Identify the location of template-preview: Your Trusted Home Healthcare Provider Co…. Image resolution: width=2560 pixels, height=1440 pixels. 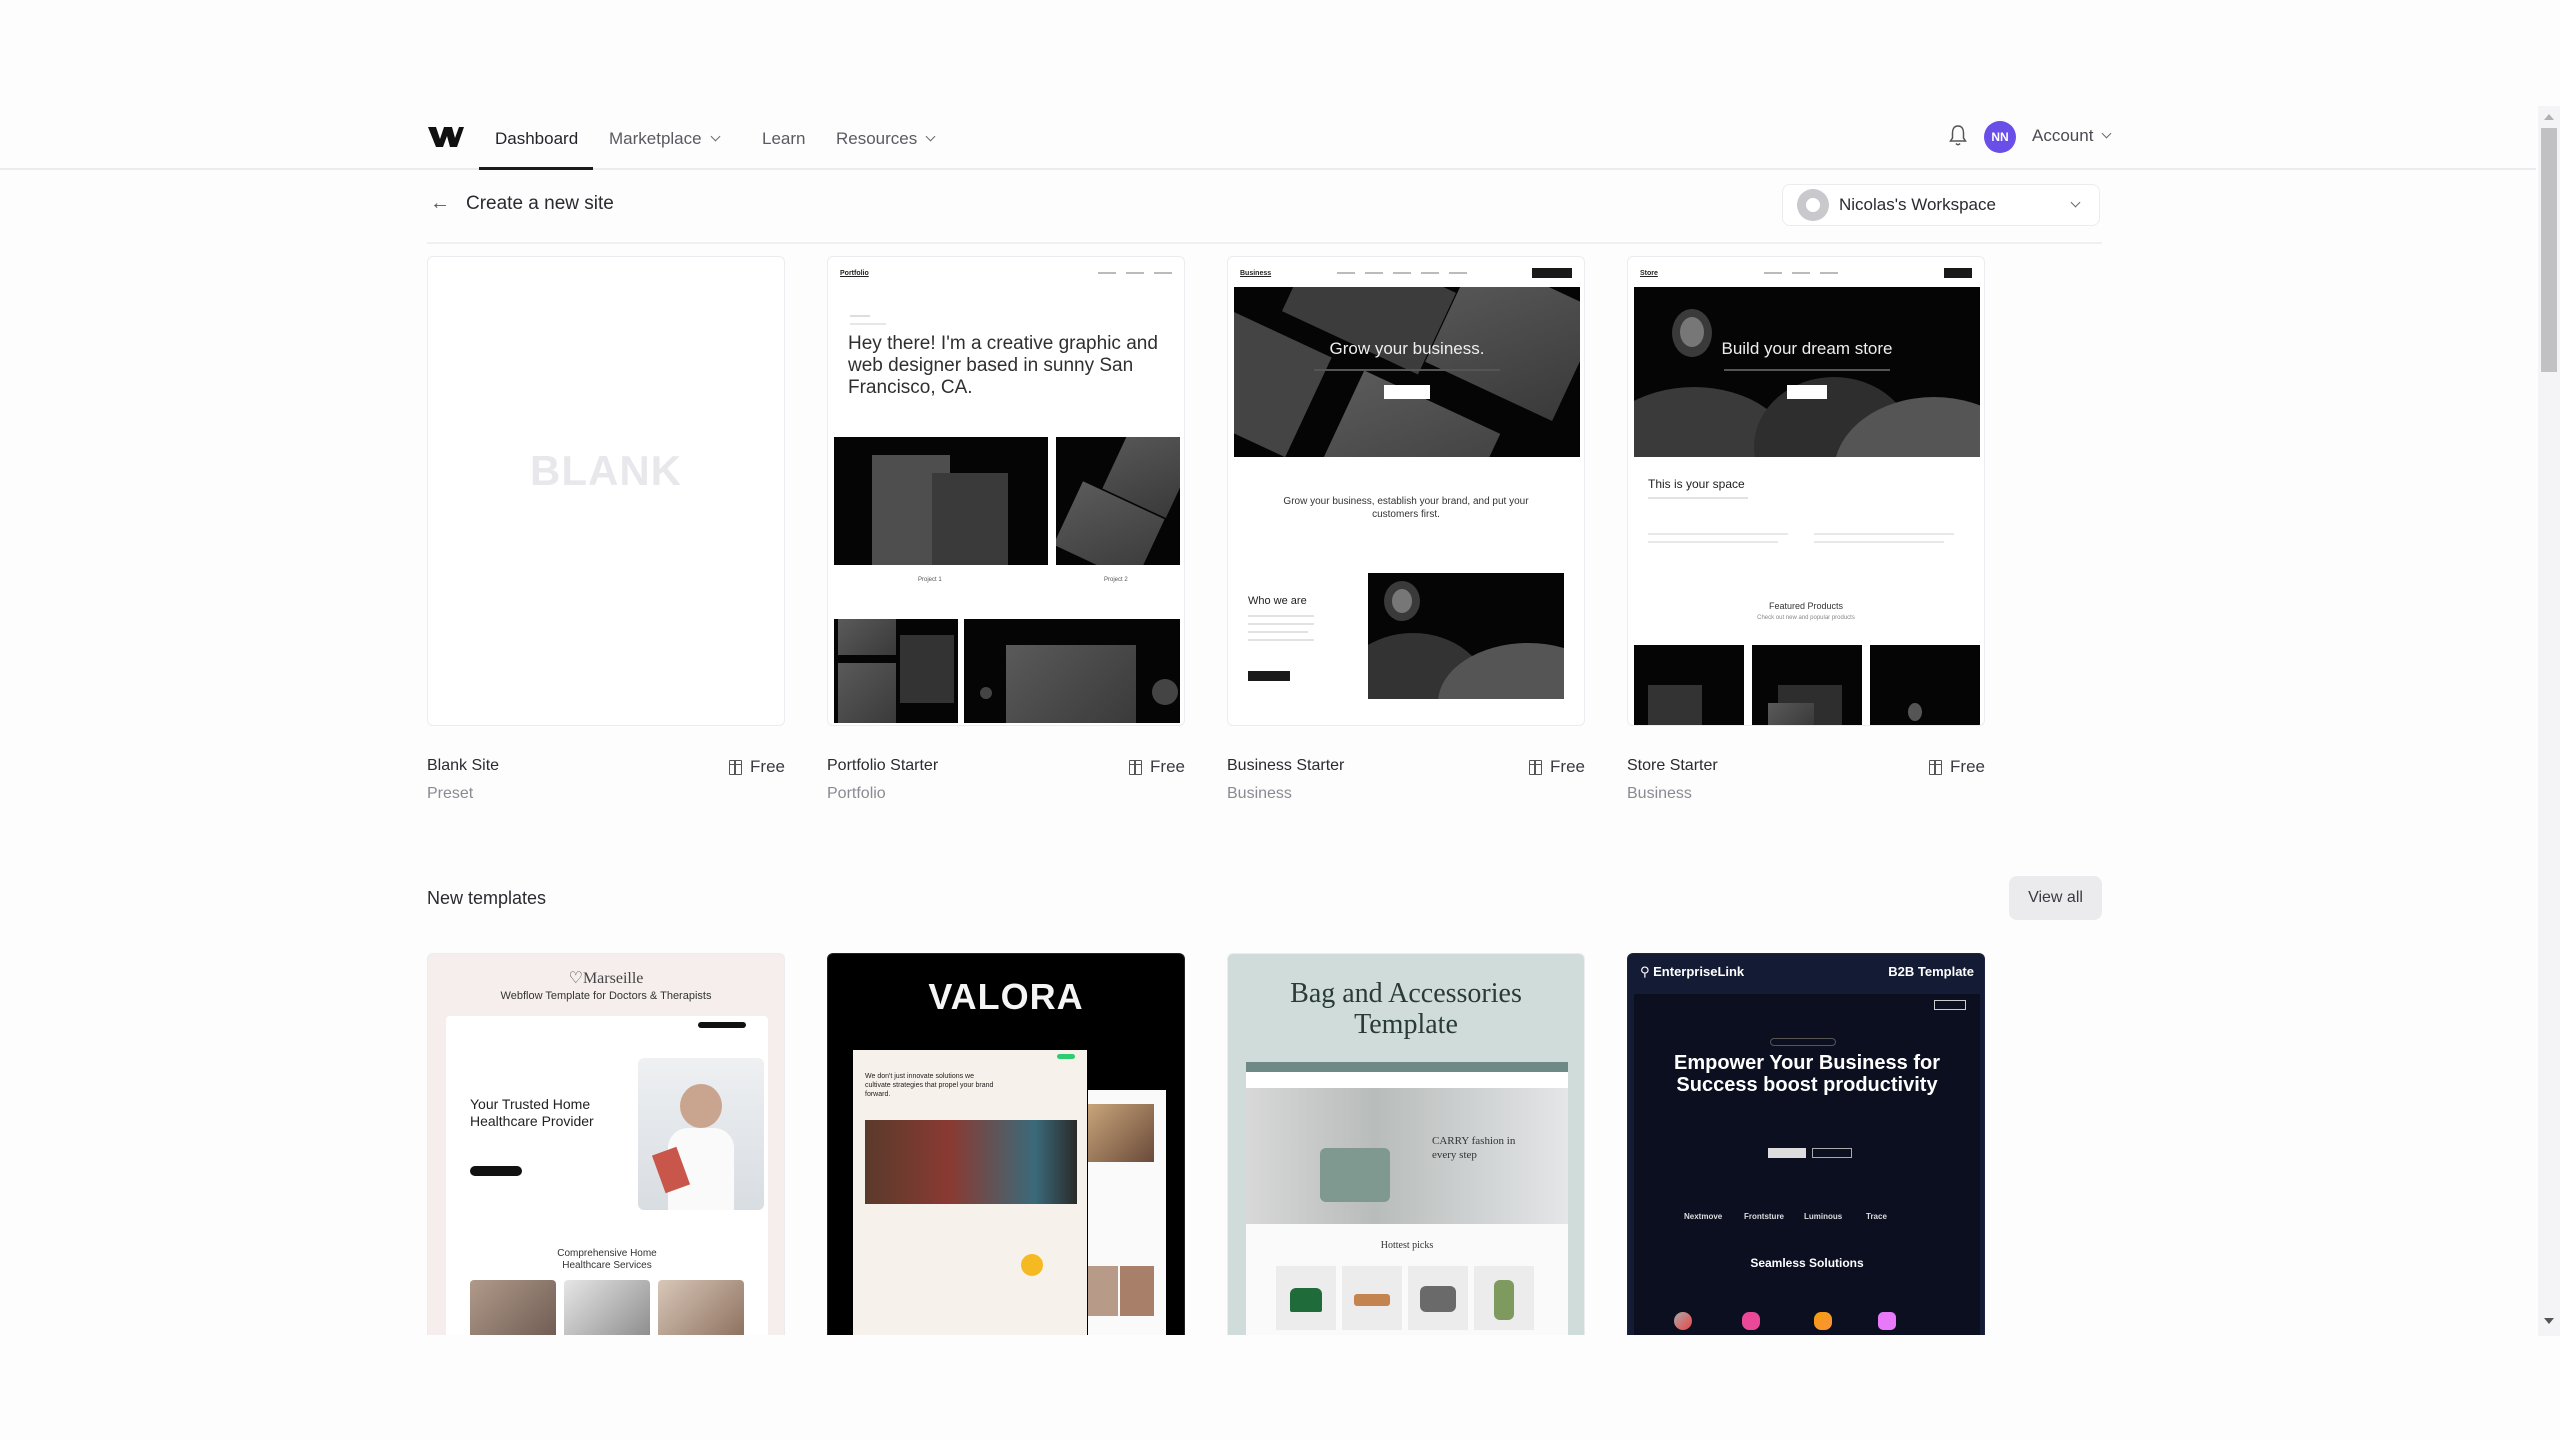
(607, 1175).